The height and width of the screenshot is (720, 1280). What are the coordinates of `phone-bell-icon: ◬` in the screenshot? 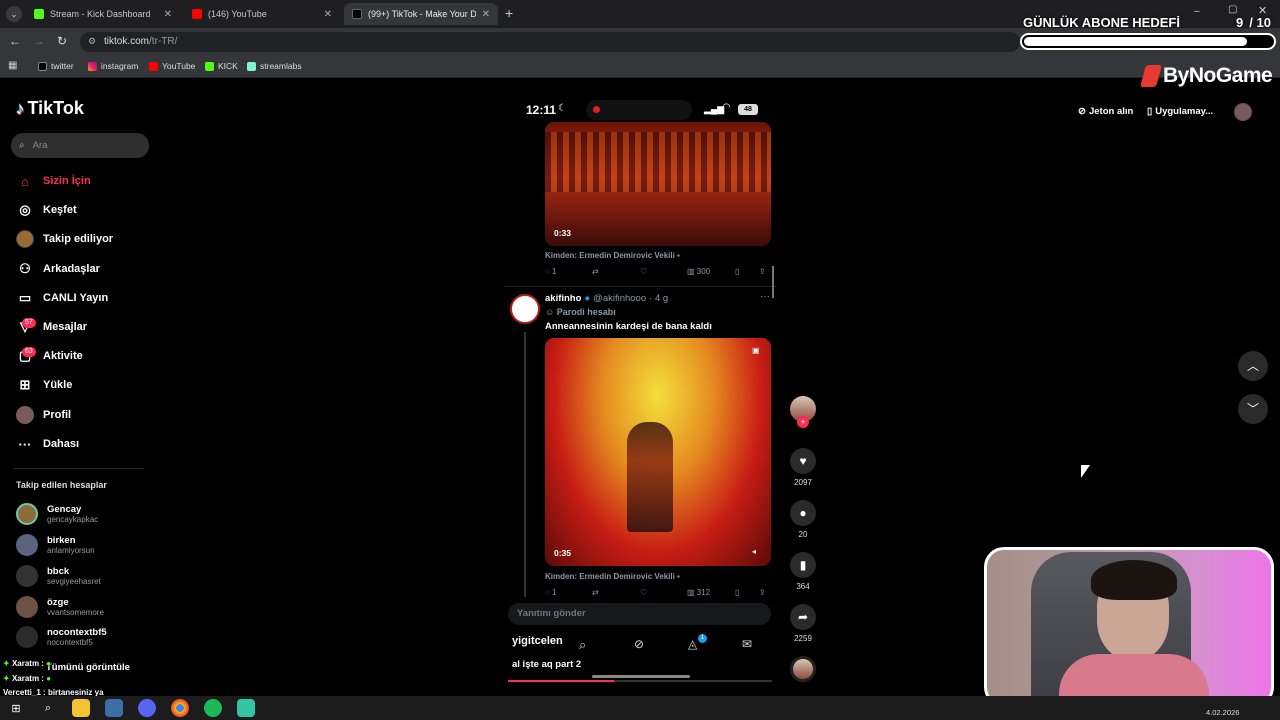 It's located at (692, 644).